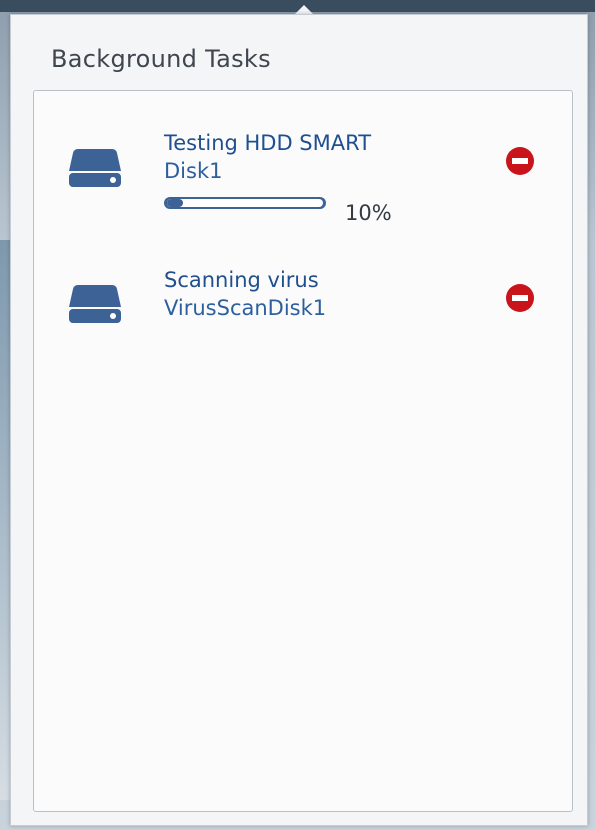 Image resolution: width=595 pixels, height=830 pixels. I want to click on progress-bar, so click(245, 203).